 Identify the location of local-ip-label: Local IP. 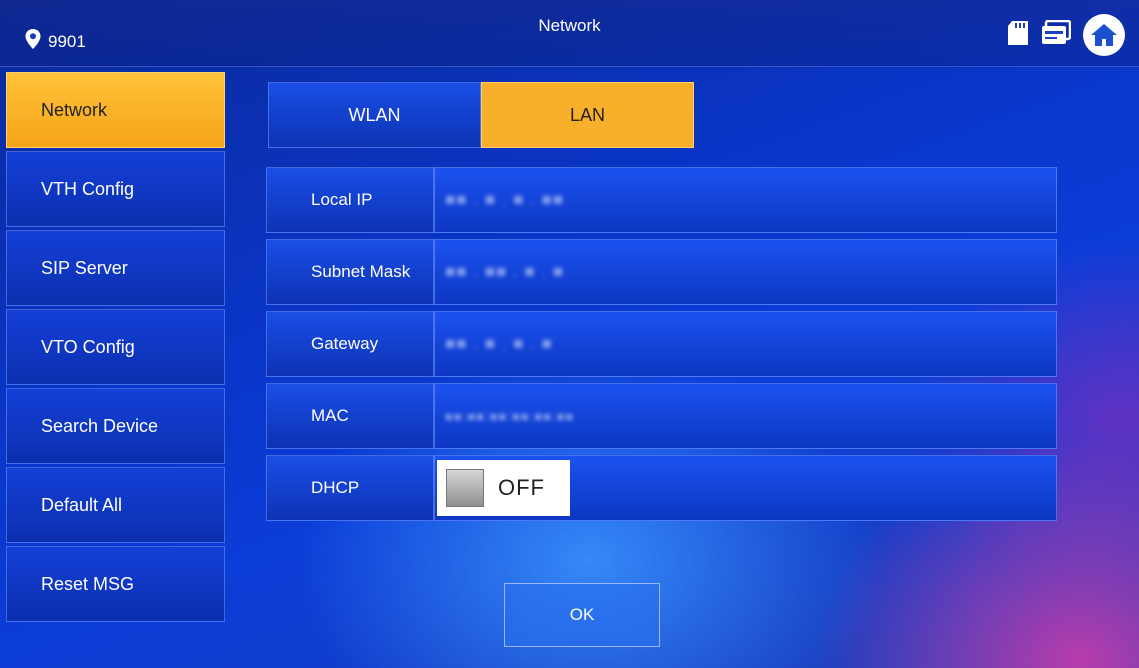
(350, 200).